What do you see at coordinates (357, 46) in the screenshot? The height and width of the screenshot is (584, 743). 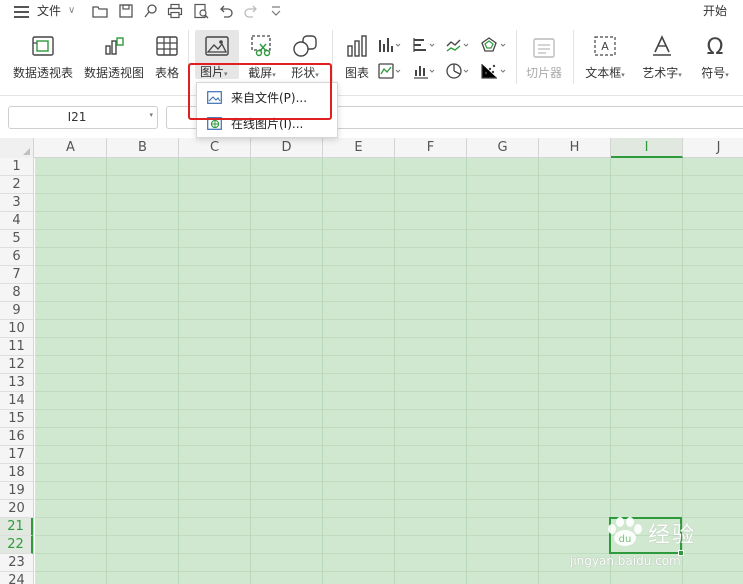 I see `bar-chart-icon` at bounding box center [357, 46].